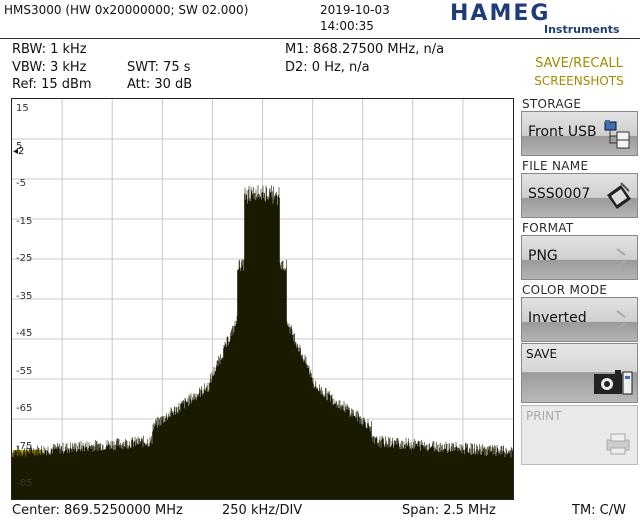  Describe the element at coordinates (599, 510) in the screenshot. I see `trigger-mode: TM: C/W` at that location.